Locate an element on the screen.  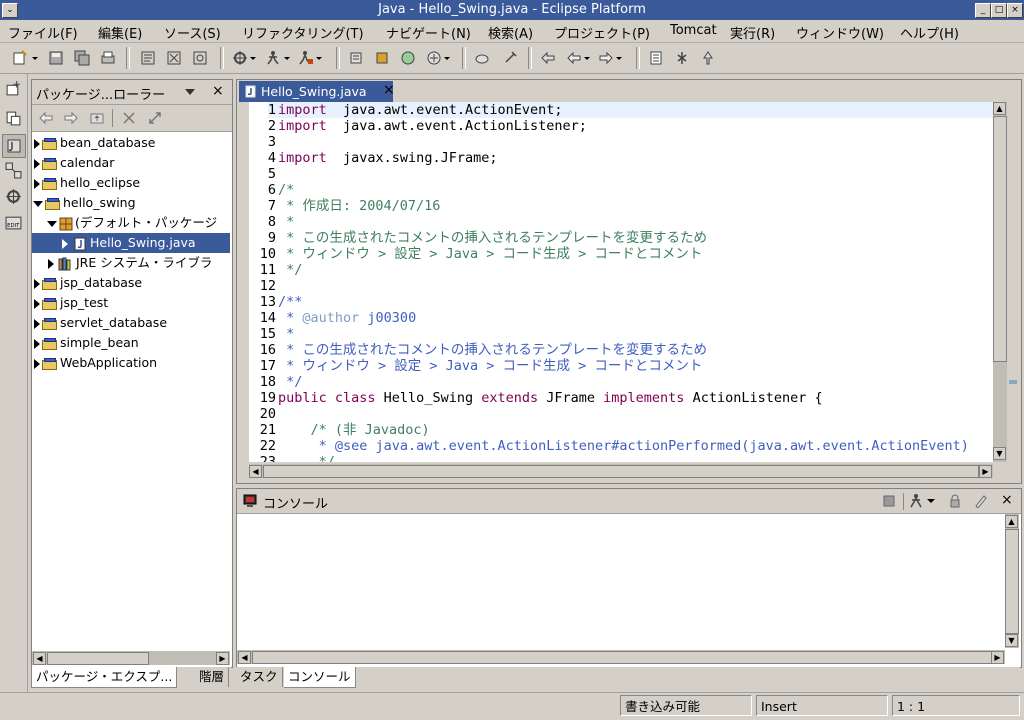
pin-icon is located at coordinates (510, 58).